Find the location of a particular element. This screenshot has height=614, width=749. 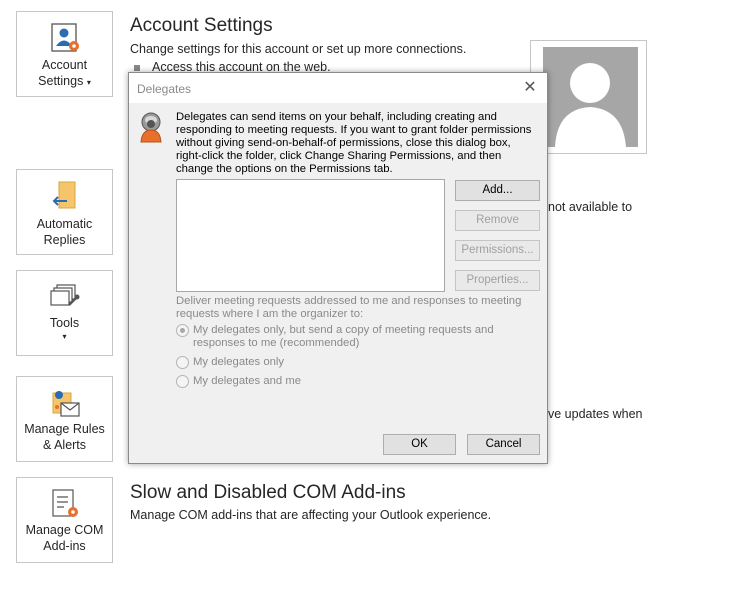

bullet-icon is located at coordinates (137, 67).